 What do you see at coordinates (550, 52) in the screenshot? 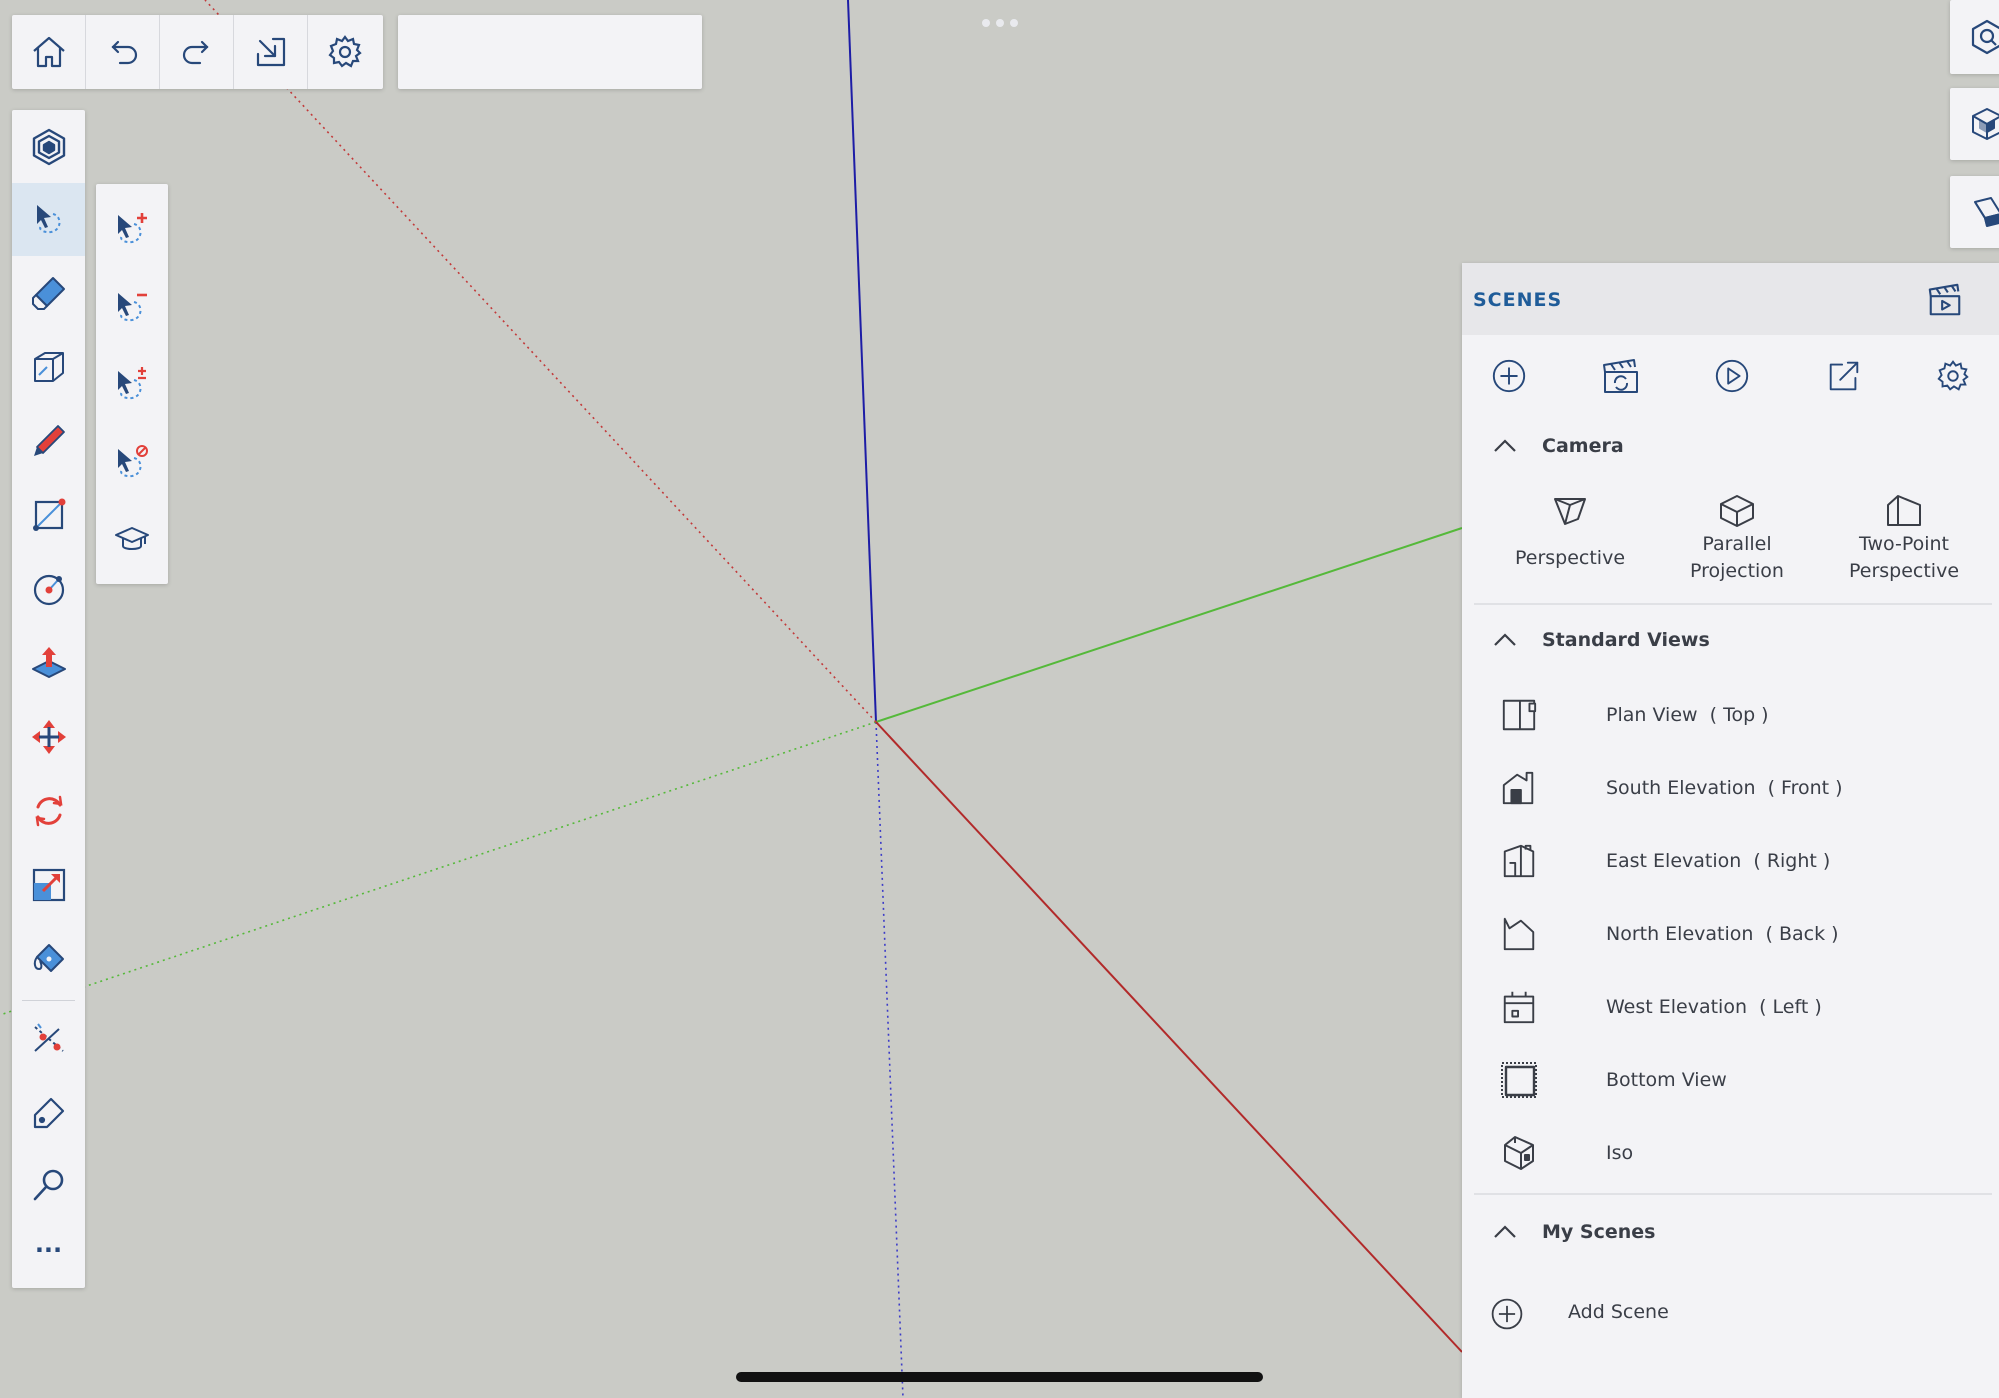
I see `search-box` at bounding box center [550, 52].